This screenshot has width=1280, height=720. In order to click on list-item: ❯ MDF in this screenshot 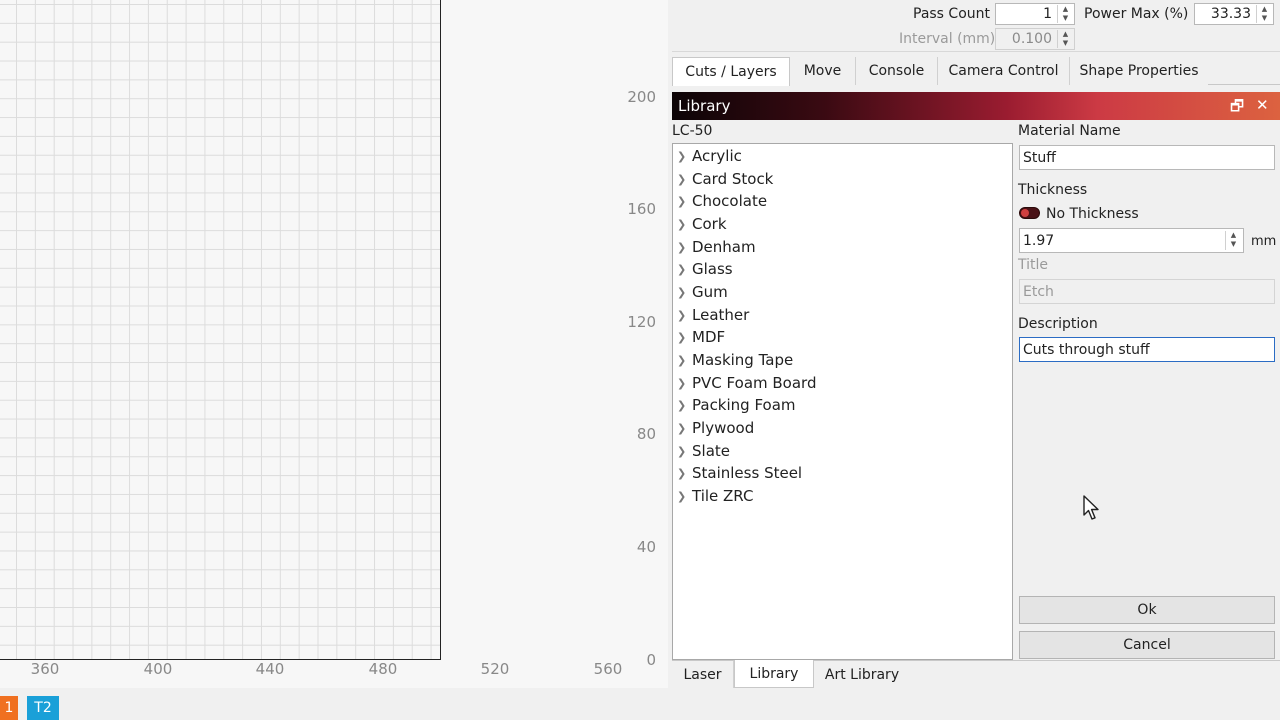, I will do `click(701, 337)`.